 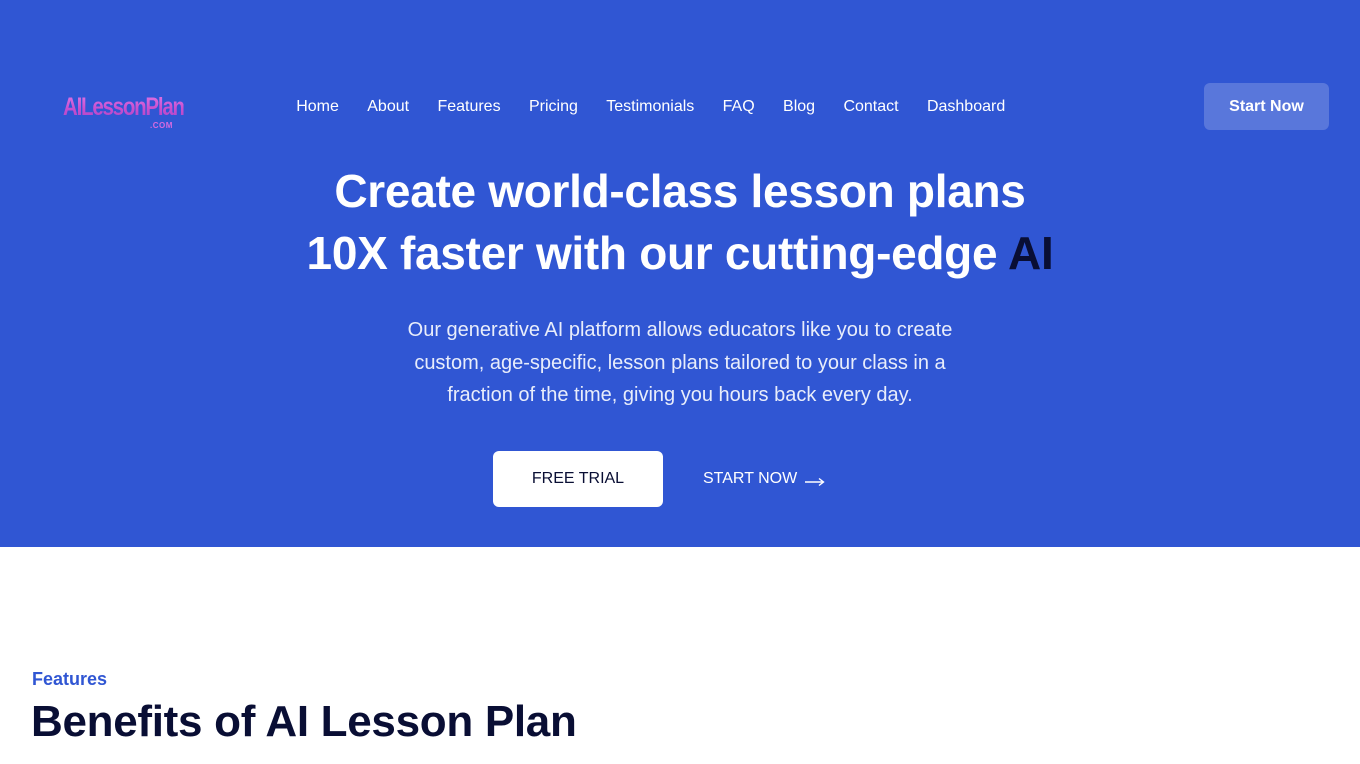 I want to click on header-start-now-button: Start Now, so click(x=1266, y=106).